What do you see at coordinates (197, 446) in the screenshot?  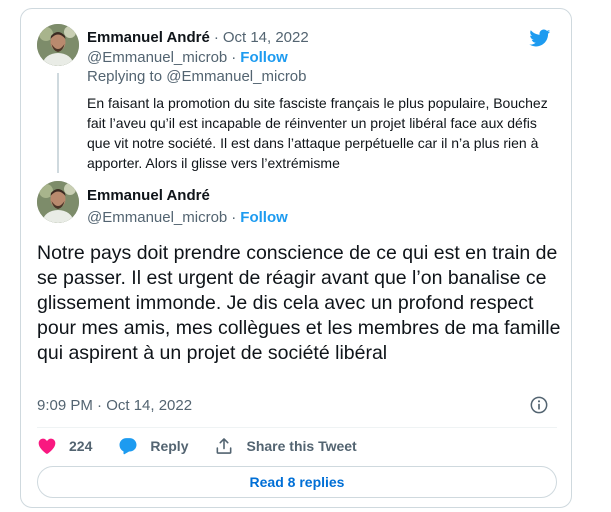 I see `action-bar: 224 Reply Share this Tweet` at bounding box center [197, 446].